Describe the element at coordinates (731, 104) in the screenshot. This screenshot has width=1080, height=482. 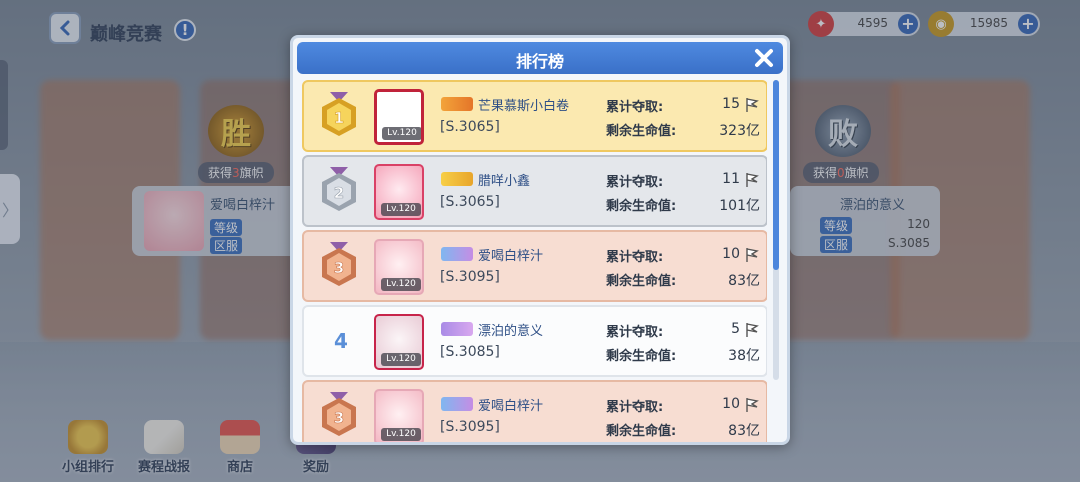
I see `captured-value: 15` at that location.